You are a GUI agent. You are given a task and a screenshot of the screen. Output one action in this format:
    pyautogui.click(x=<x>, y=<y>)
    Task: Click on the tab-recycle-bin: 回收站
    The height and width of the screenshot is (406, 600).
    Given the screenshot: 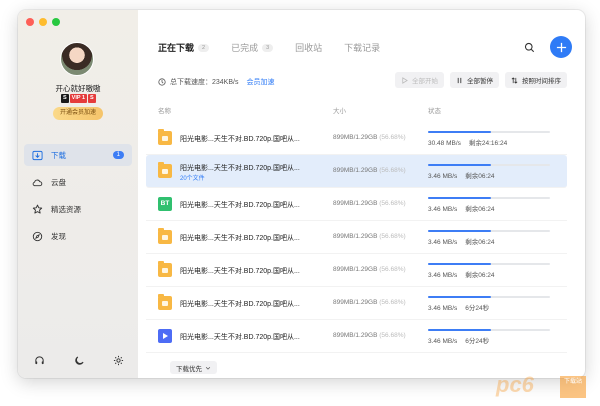 What is the action you would take?
    pyautogui.click(x=308, y=47)
    